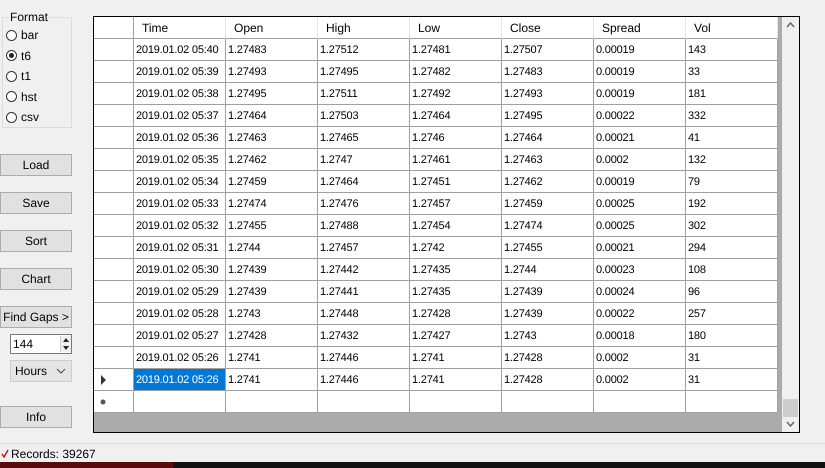  Describe the element at coordinates (177, 116) in the screenshot. I see `table-cell-text: 2019.01.02 05:37` at that location.